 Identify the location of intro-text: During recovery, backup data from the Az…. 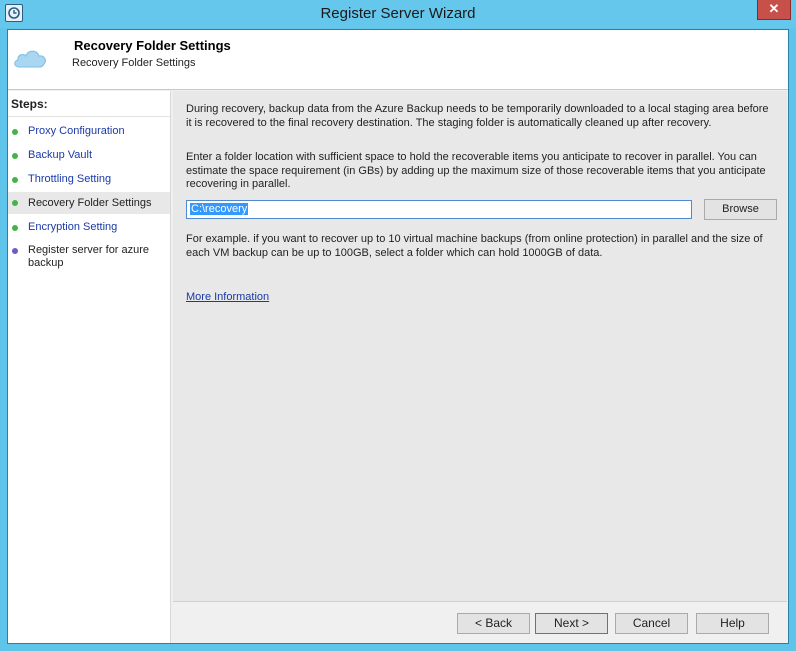
(477, 116).